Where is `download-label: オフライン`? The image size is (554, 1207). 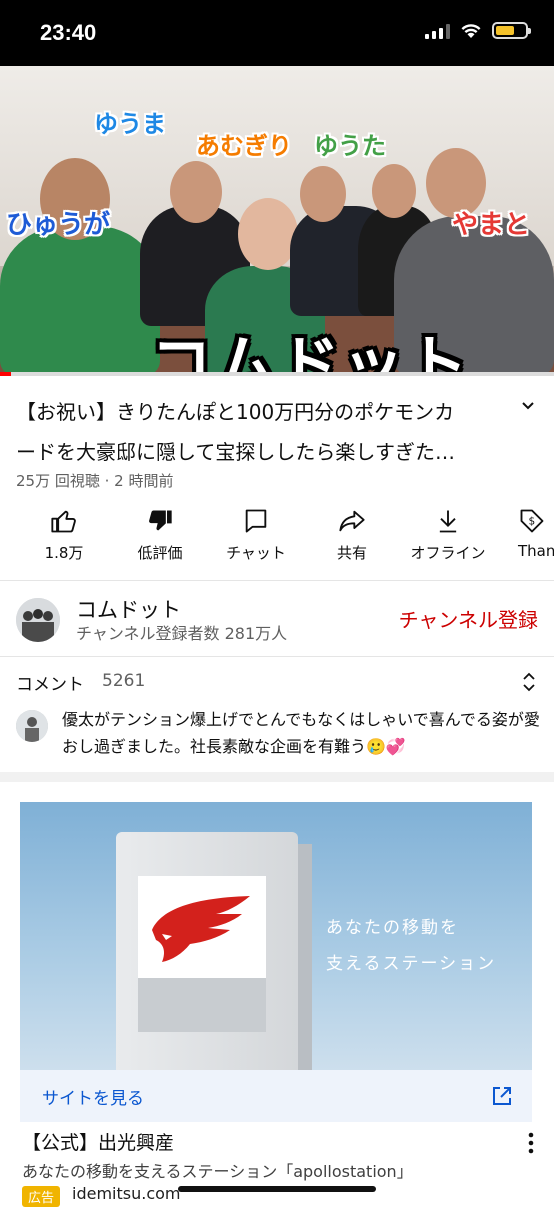
download-label: オフライン is located at coordinates (448, 553).